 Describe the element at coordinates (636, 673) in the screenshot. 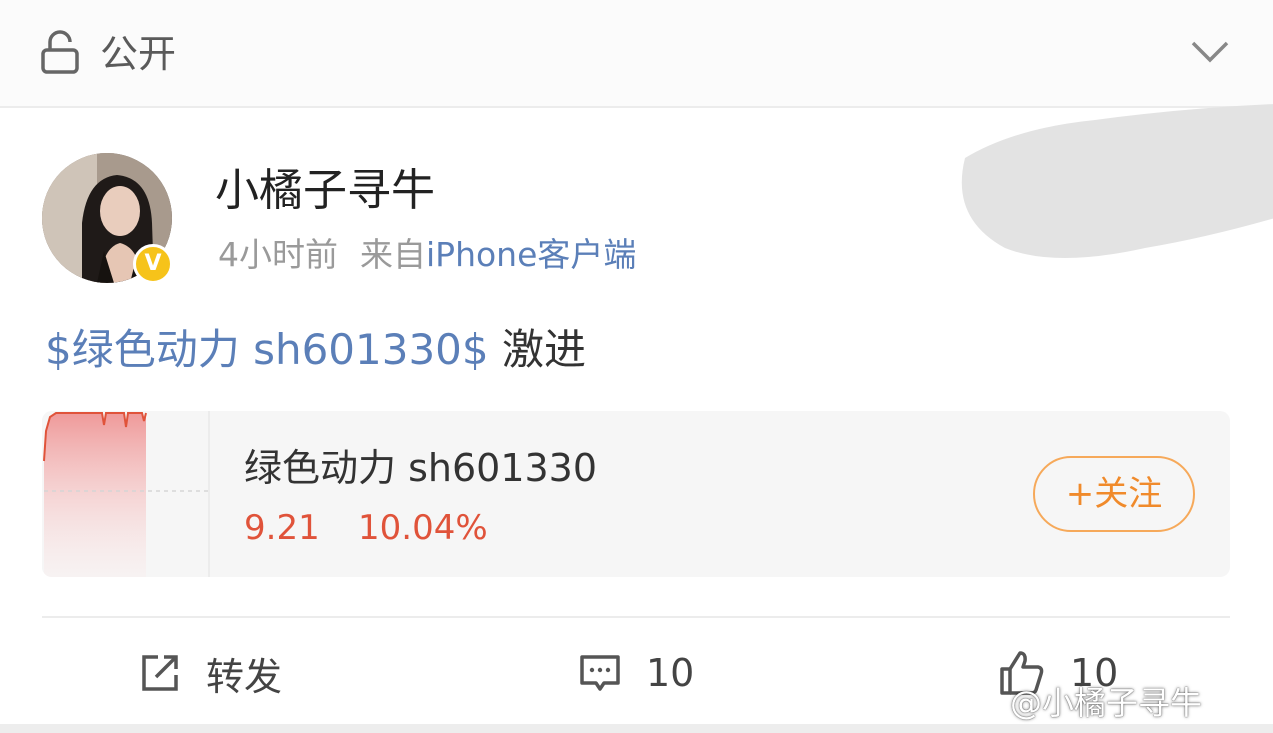

I see `comment-button: 10` at that location.